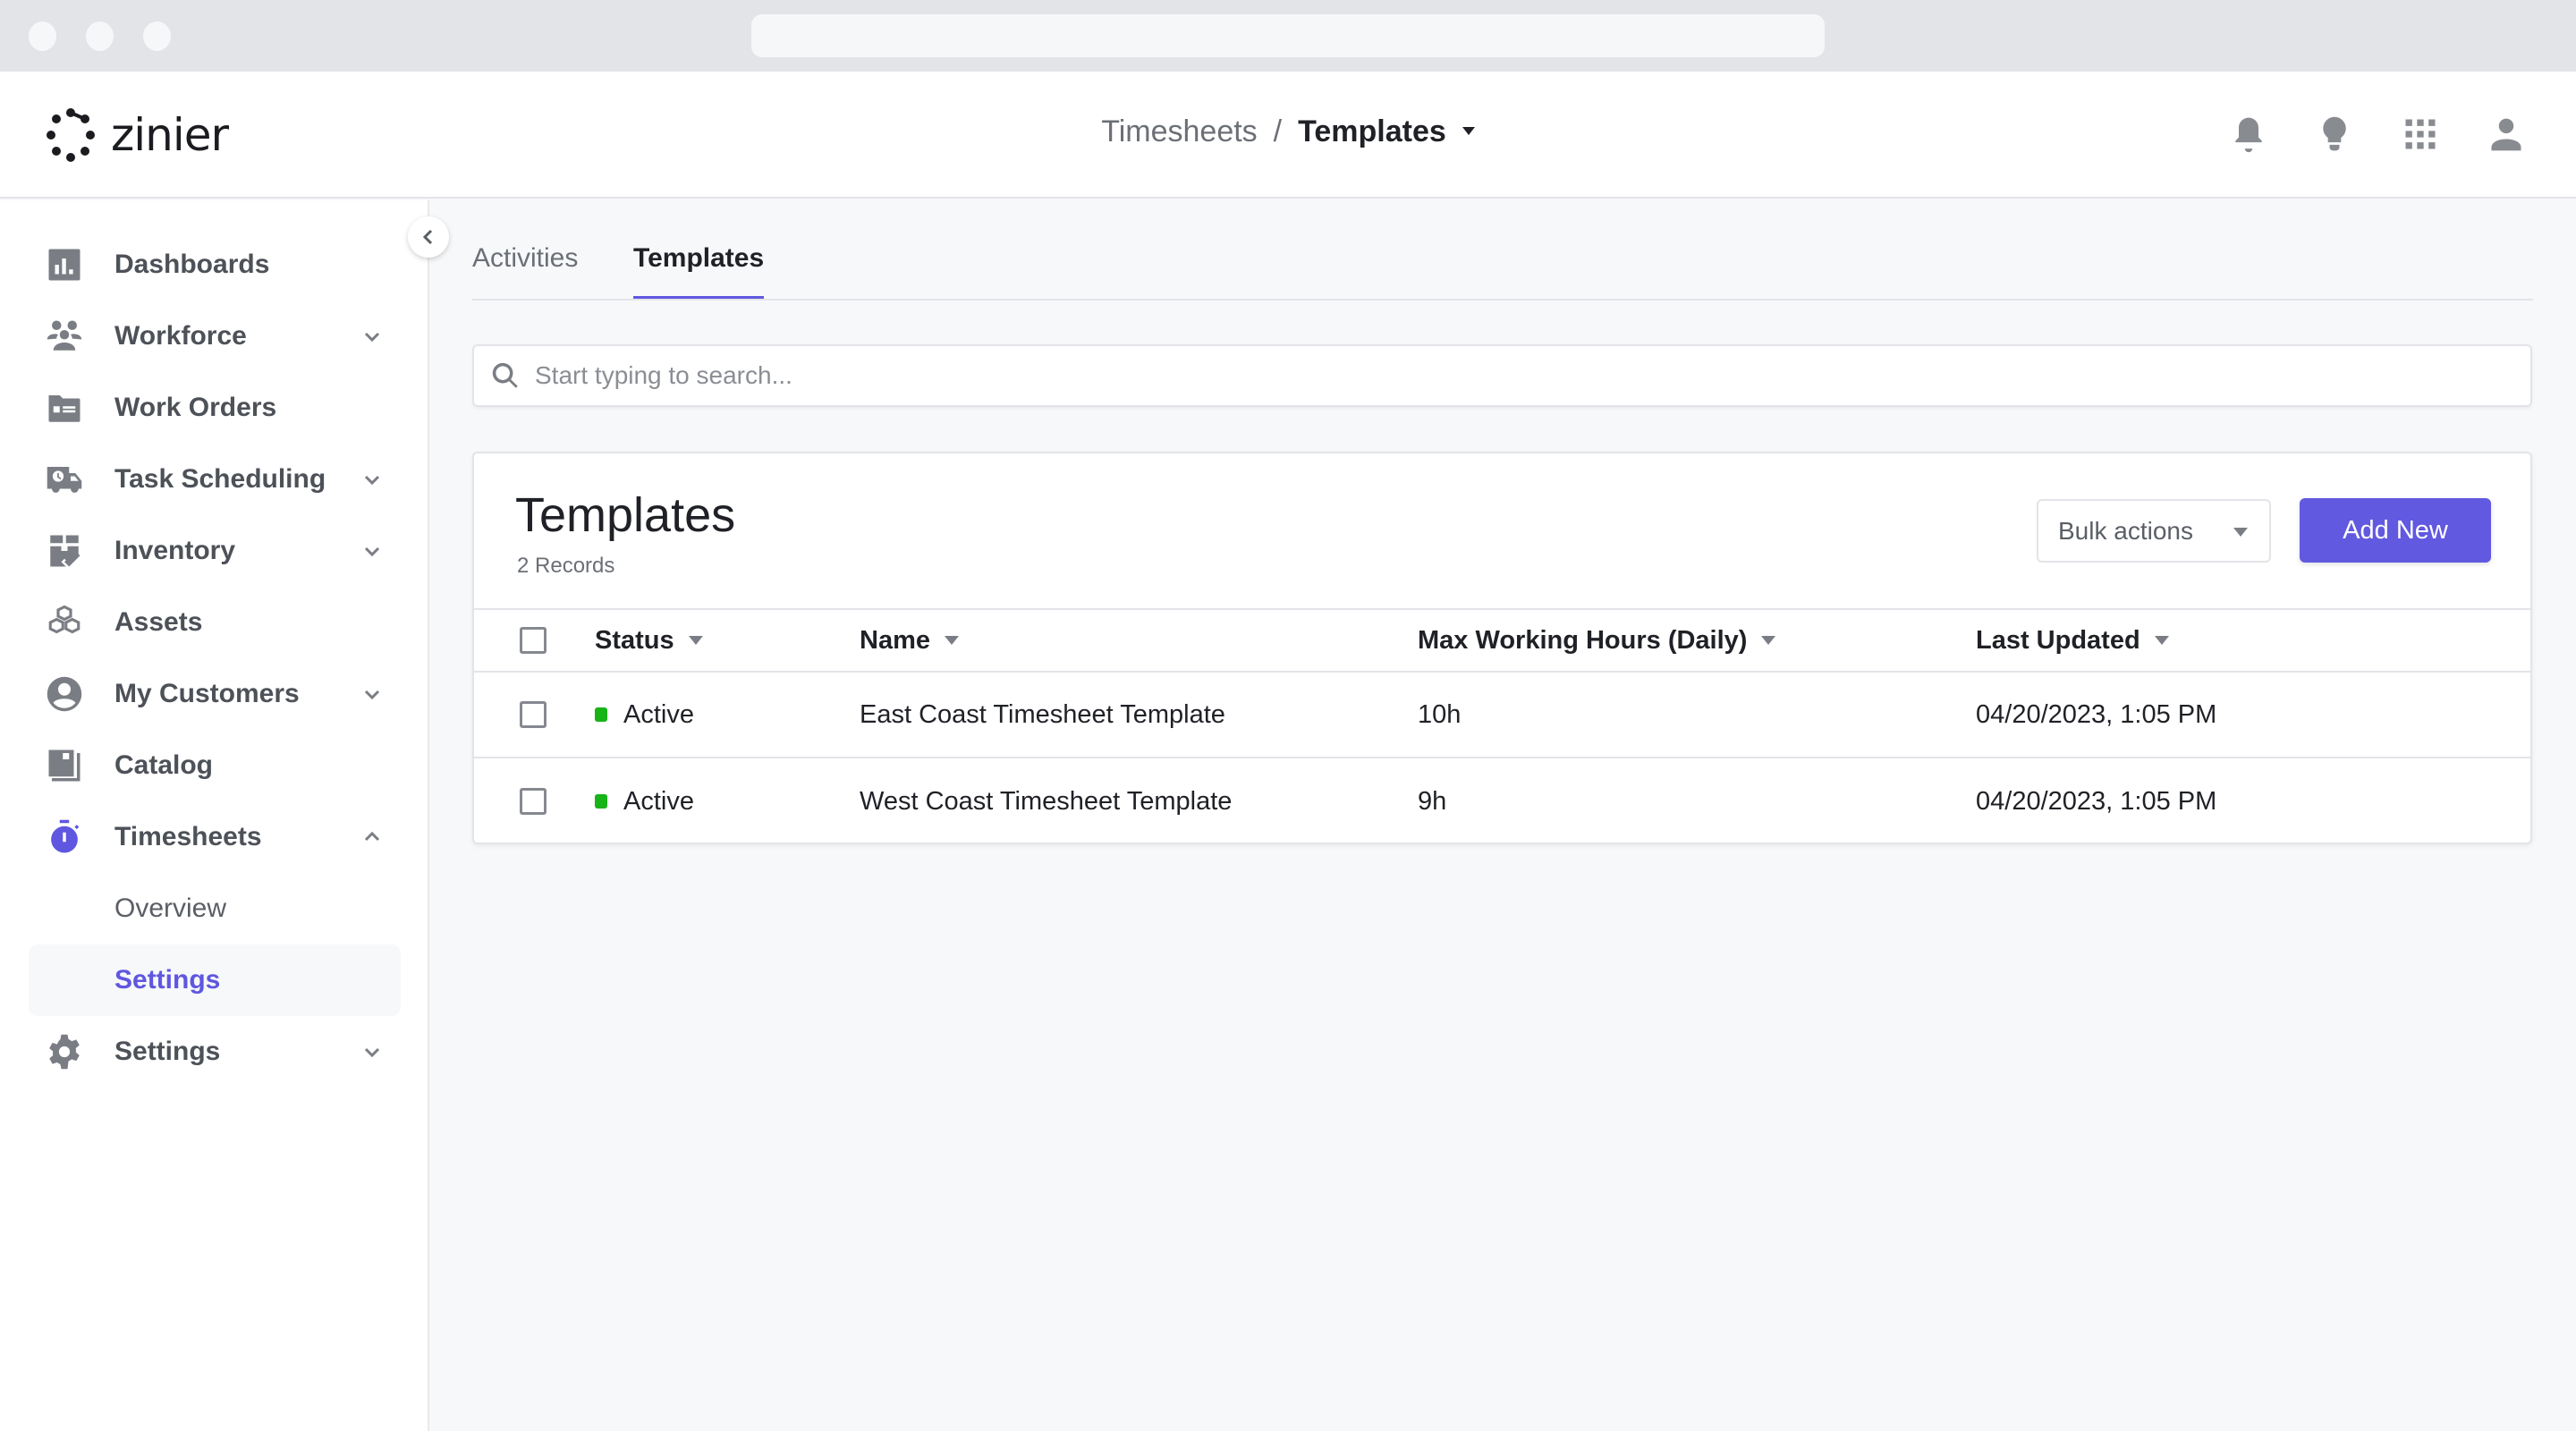 This screenshot has width=2576, height=1431. Describe the element at coordinates (215, 623) in the screenshot. I see `sidebar-item-assets: Assets` at that location.